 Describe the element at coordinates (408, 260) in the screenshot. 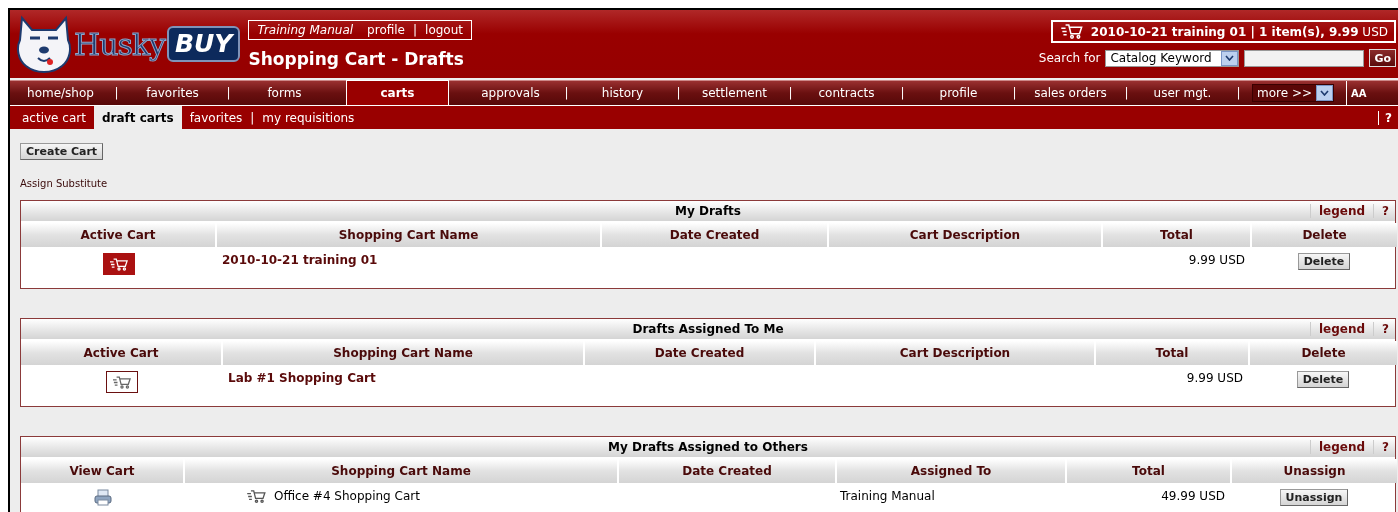

I see `cart-name-link: 2010-10-21 training 01` at that location.